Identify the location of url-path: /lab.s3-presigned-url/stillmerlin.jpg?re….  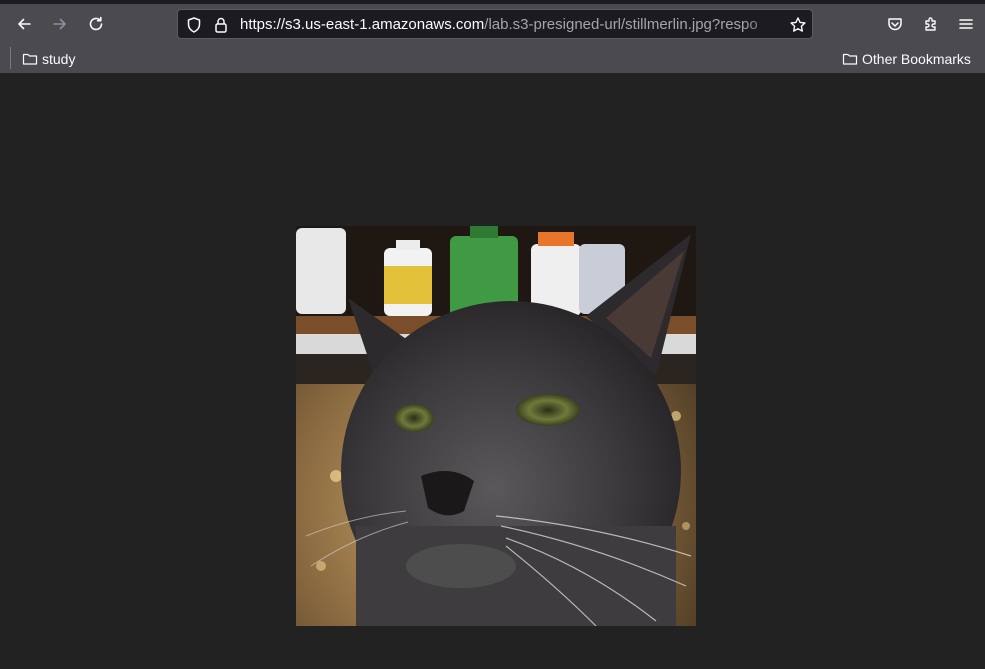
(621, 24).